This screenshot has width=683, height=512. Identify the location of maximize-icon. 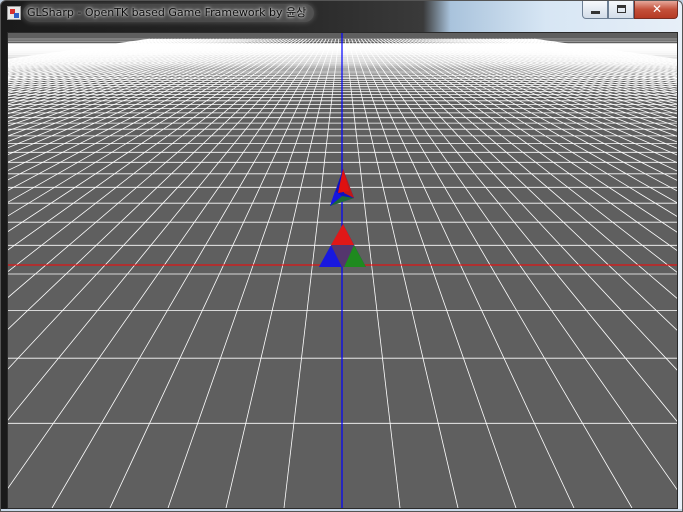
(621, 9).